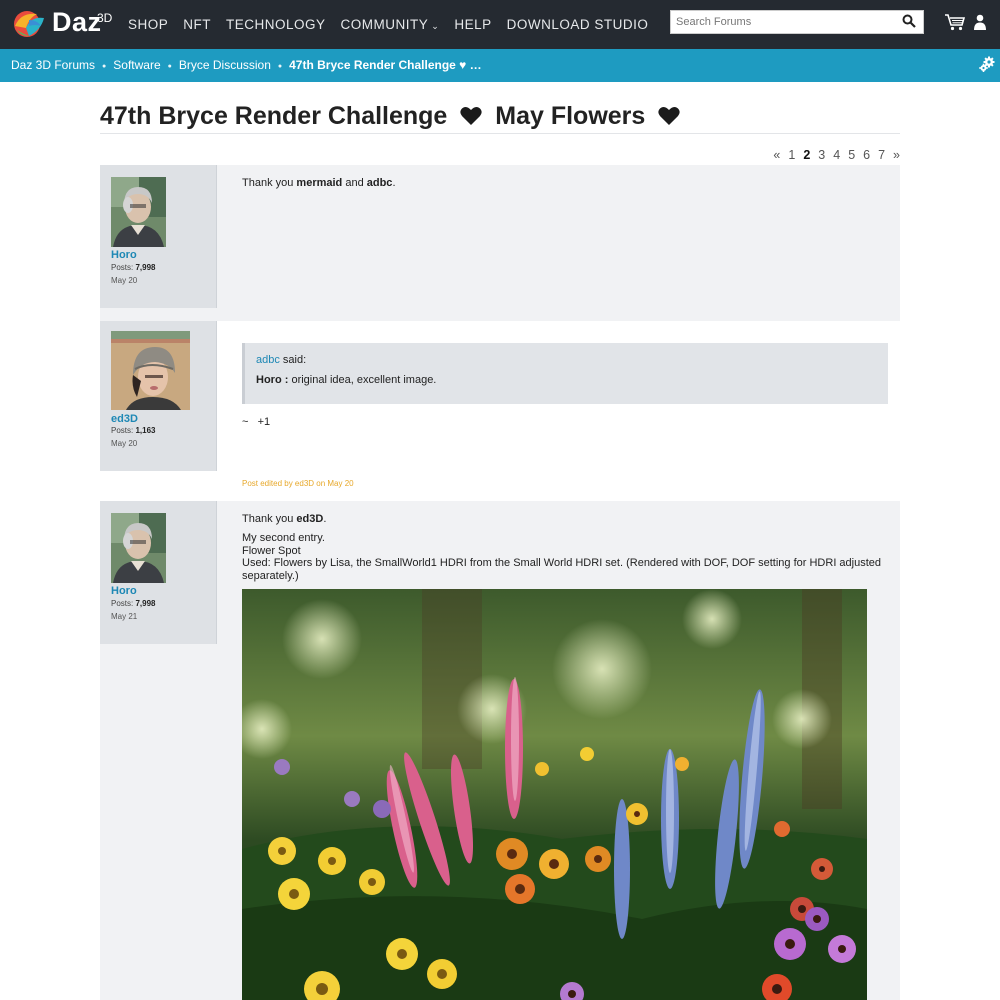 Image resolution: width=1000 pixels, height=1000 pixels. Describe the element at coordinates (77, 22) in the screenshot. I see `brand-name: Daz` at that location.